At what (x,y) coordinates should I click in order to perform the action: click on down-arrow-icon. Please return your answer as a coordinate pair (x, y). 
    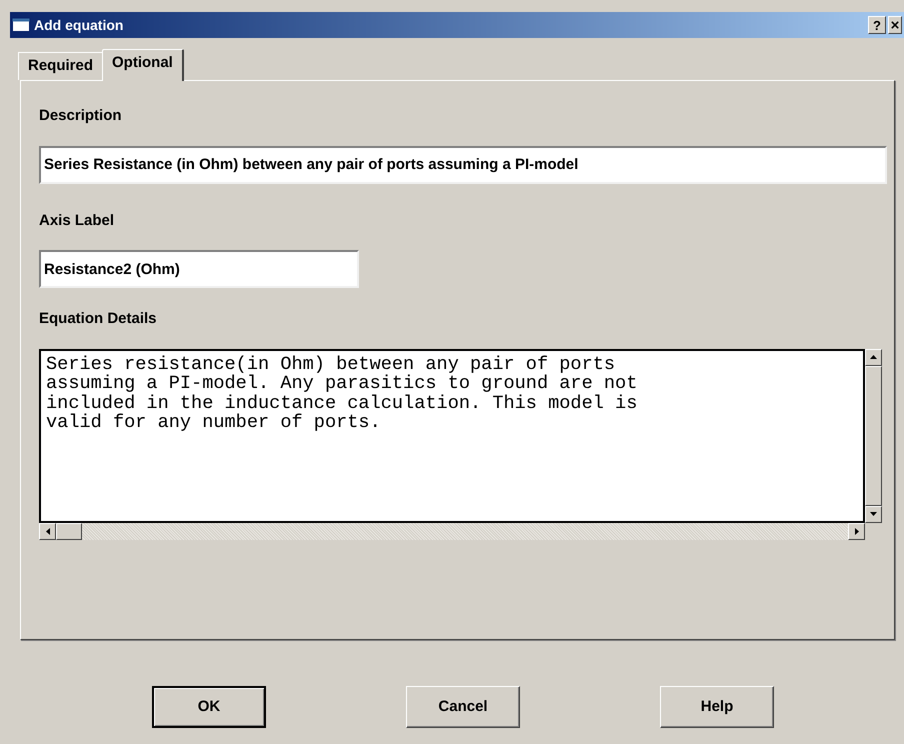
    Looking at the image, I should click on (873, 514).